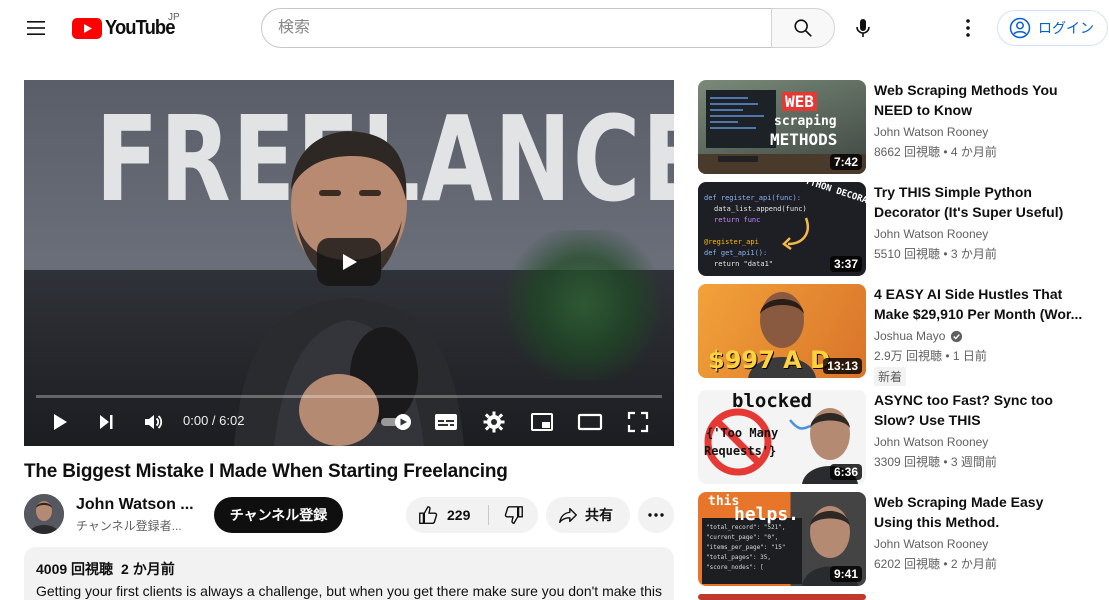 This screenshot has width=1109, height=600. Describe the element at coordinates (782, 597) in the screenshot. I see `recommendation-thumbnail` at that location.